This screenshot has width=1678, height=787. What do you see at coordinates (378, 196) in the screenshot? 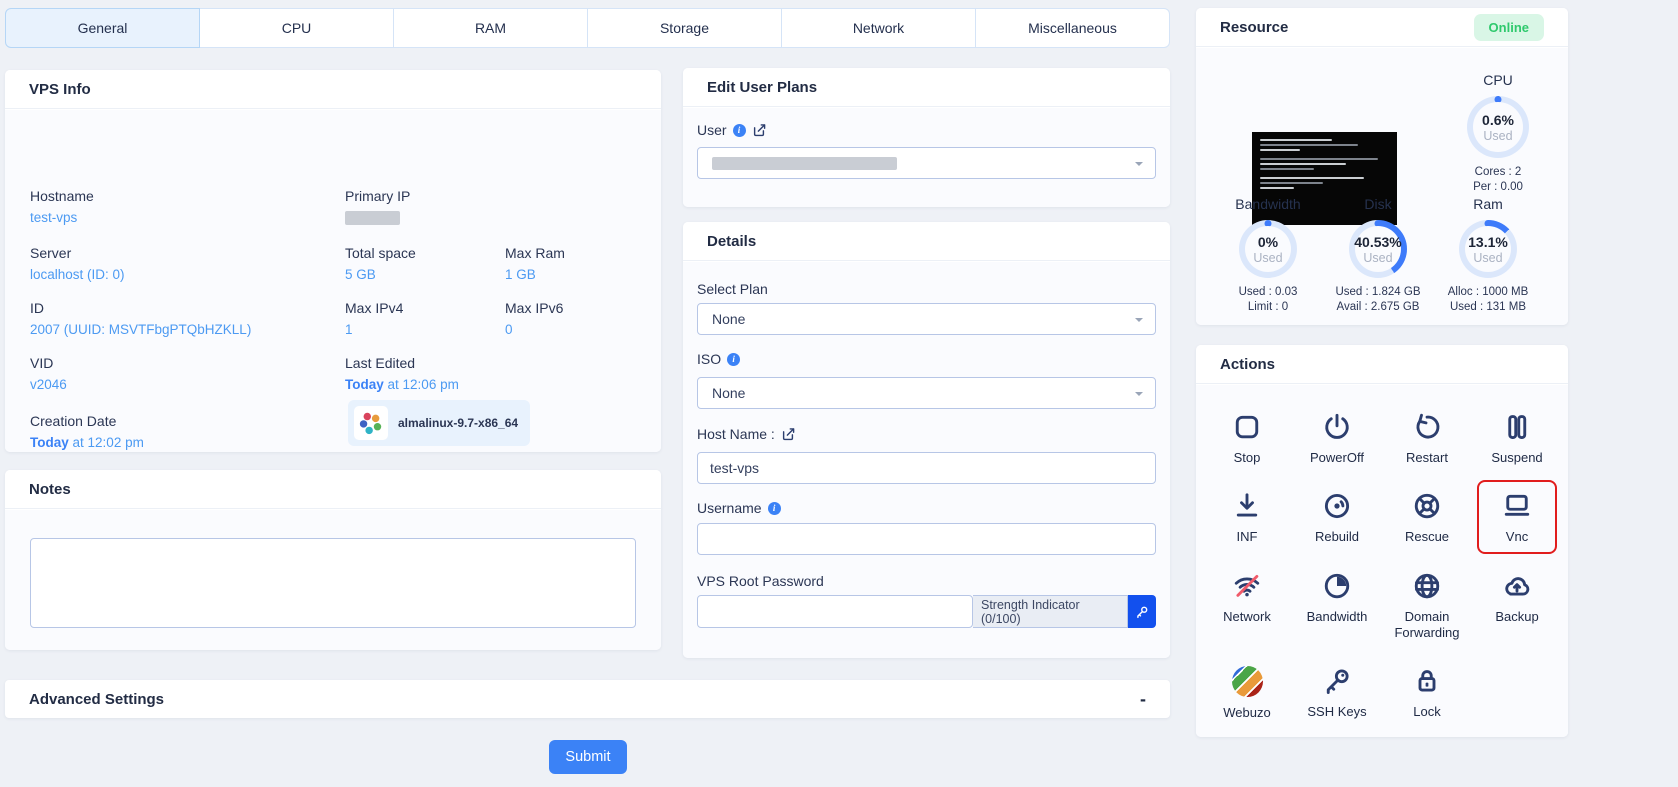
I see `primary-ip-label: Primary IP` at bounding box center [378, 196].